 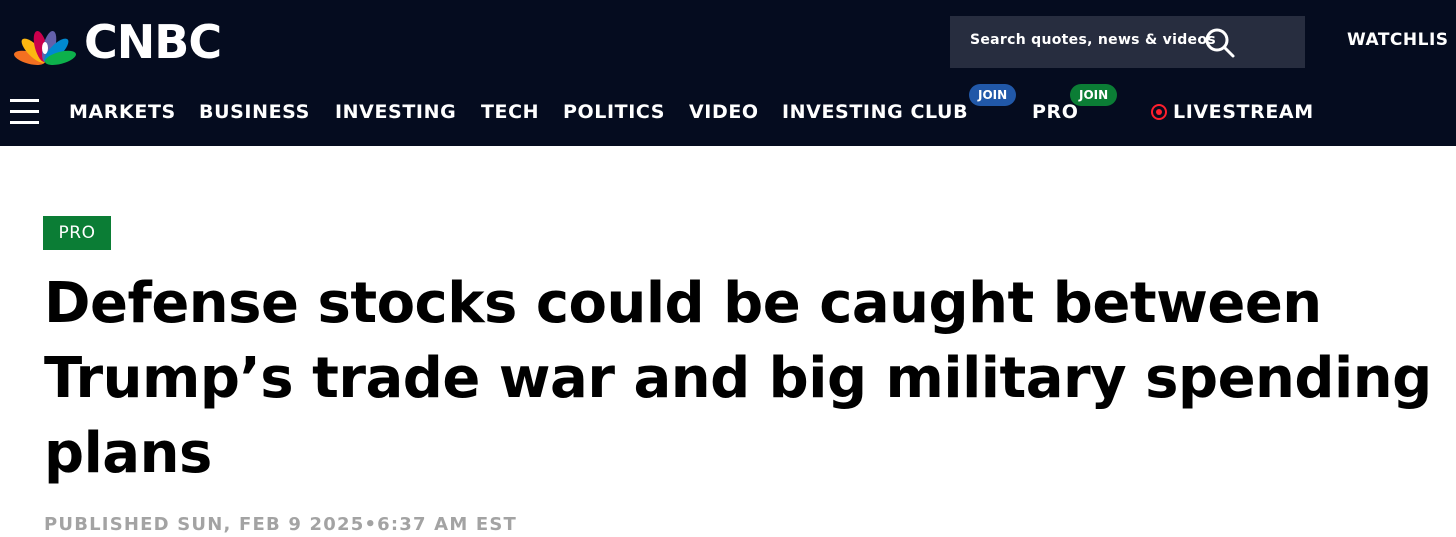 I want to click on nav-item-tech: TECH, so click(x=510, y=112).